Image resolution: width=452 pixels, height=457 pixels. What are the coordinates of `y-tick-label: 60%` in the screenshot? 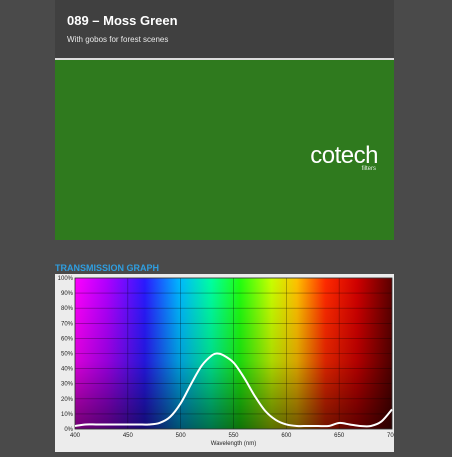 It's located at (67, 339).